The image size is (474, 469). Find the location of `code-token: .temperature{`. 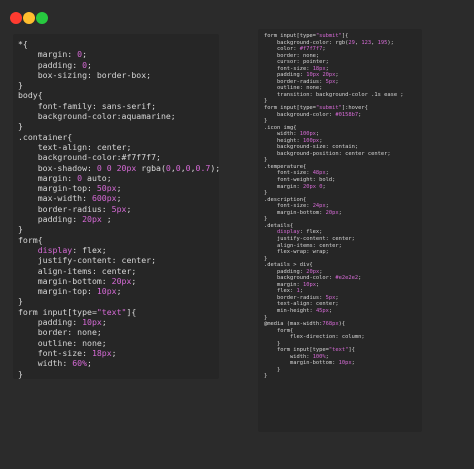

code-token: .temperature{ is located at coordinates (285, 166).